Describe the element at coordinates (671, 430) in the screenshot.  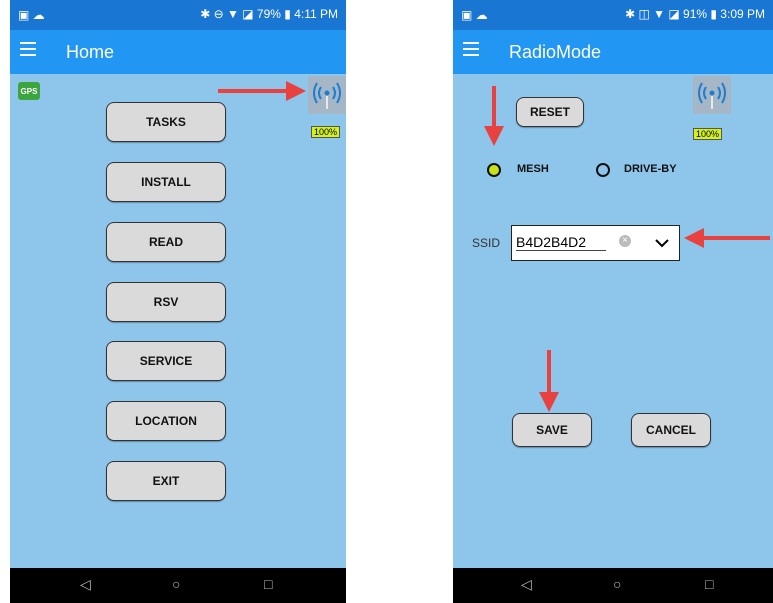
I see `cancel-button: CANCEL` at that location.